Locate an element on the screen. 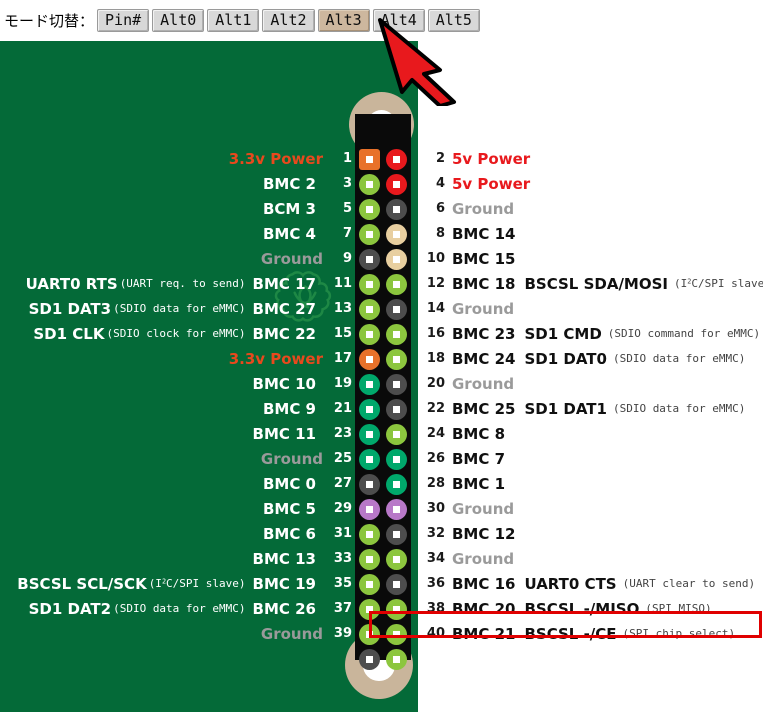 This screenshot has height=712, width=763. pin-row-right: 8 BMC 14 is located at coordinates (467, 233).